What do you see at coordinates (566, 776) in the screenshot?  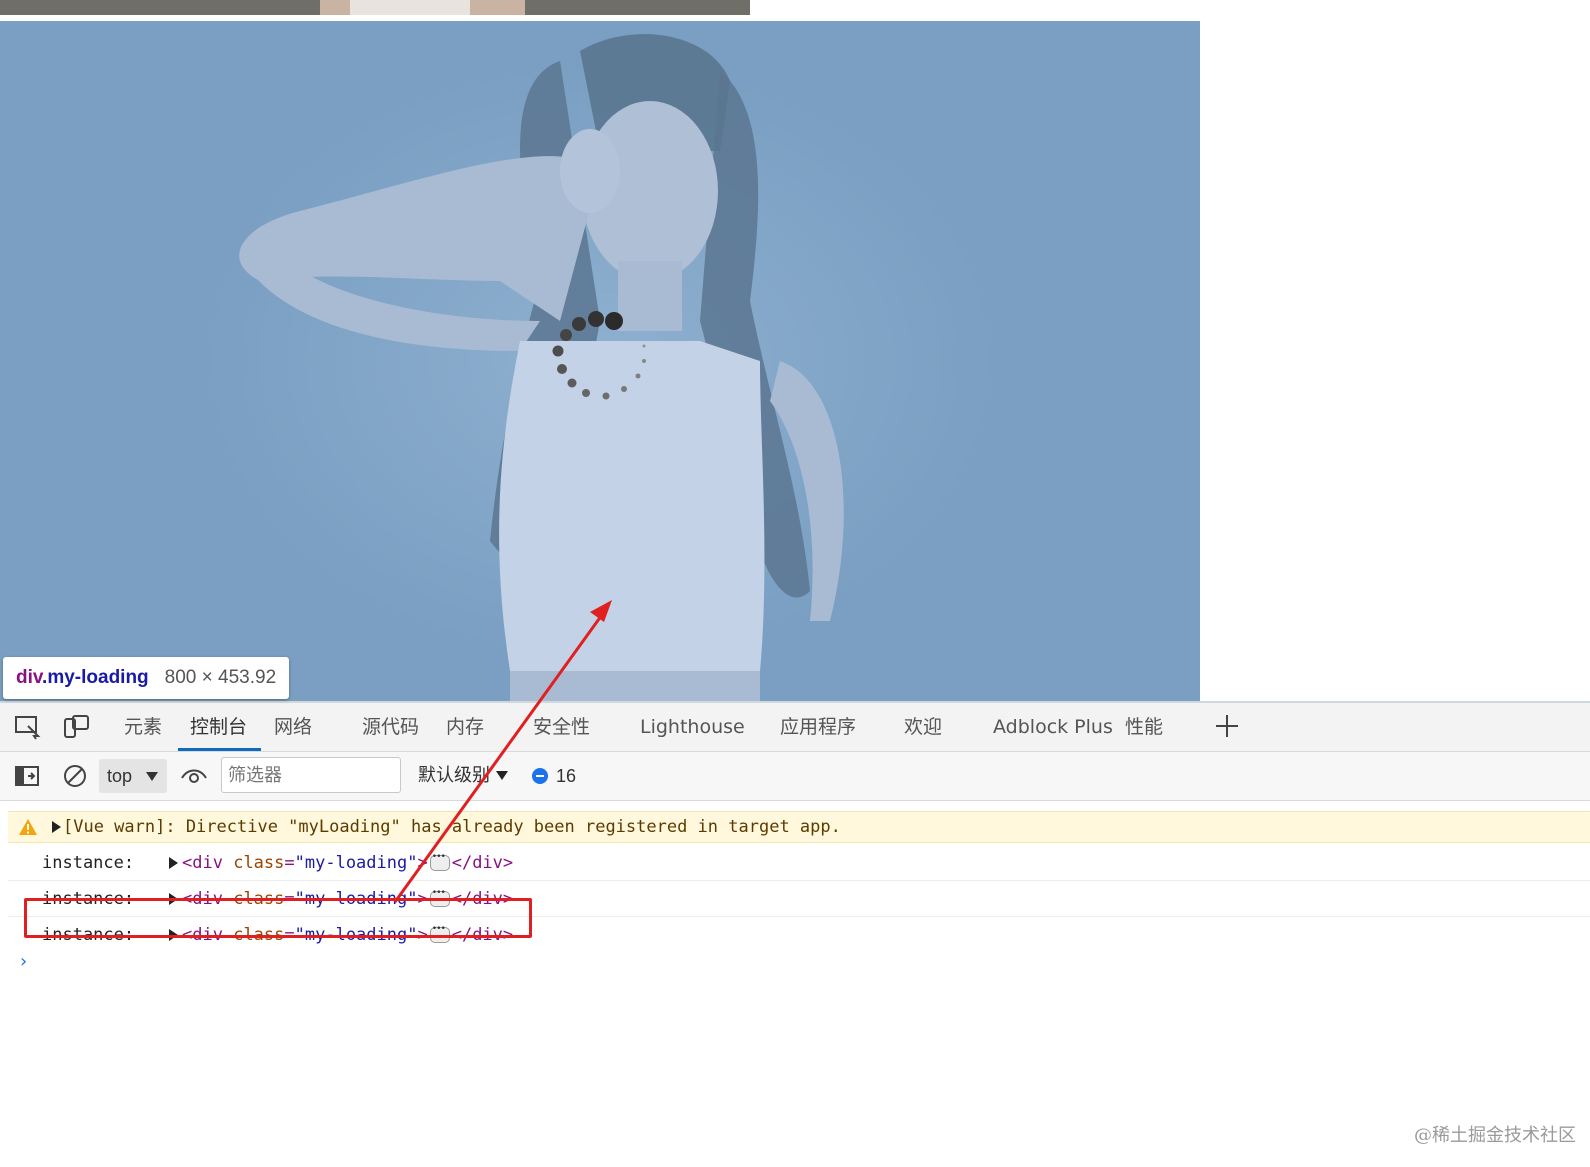 I see `message-count: 16` at bounding box center [566, 776].